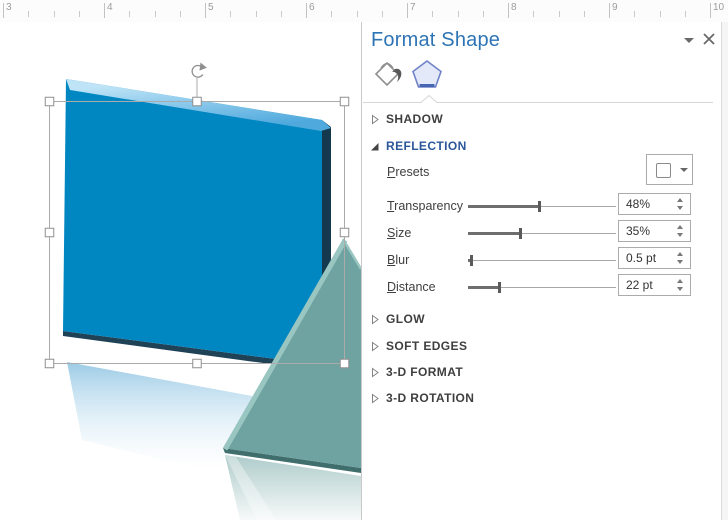 The image size is (728, 525). Describe the element at coordinates (411, 287) in the screenshot. I see `distance-label: Distance` at that location.